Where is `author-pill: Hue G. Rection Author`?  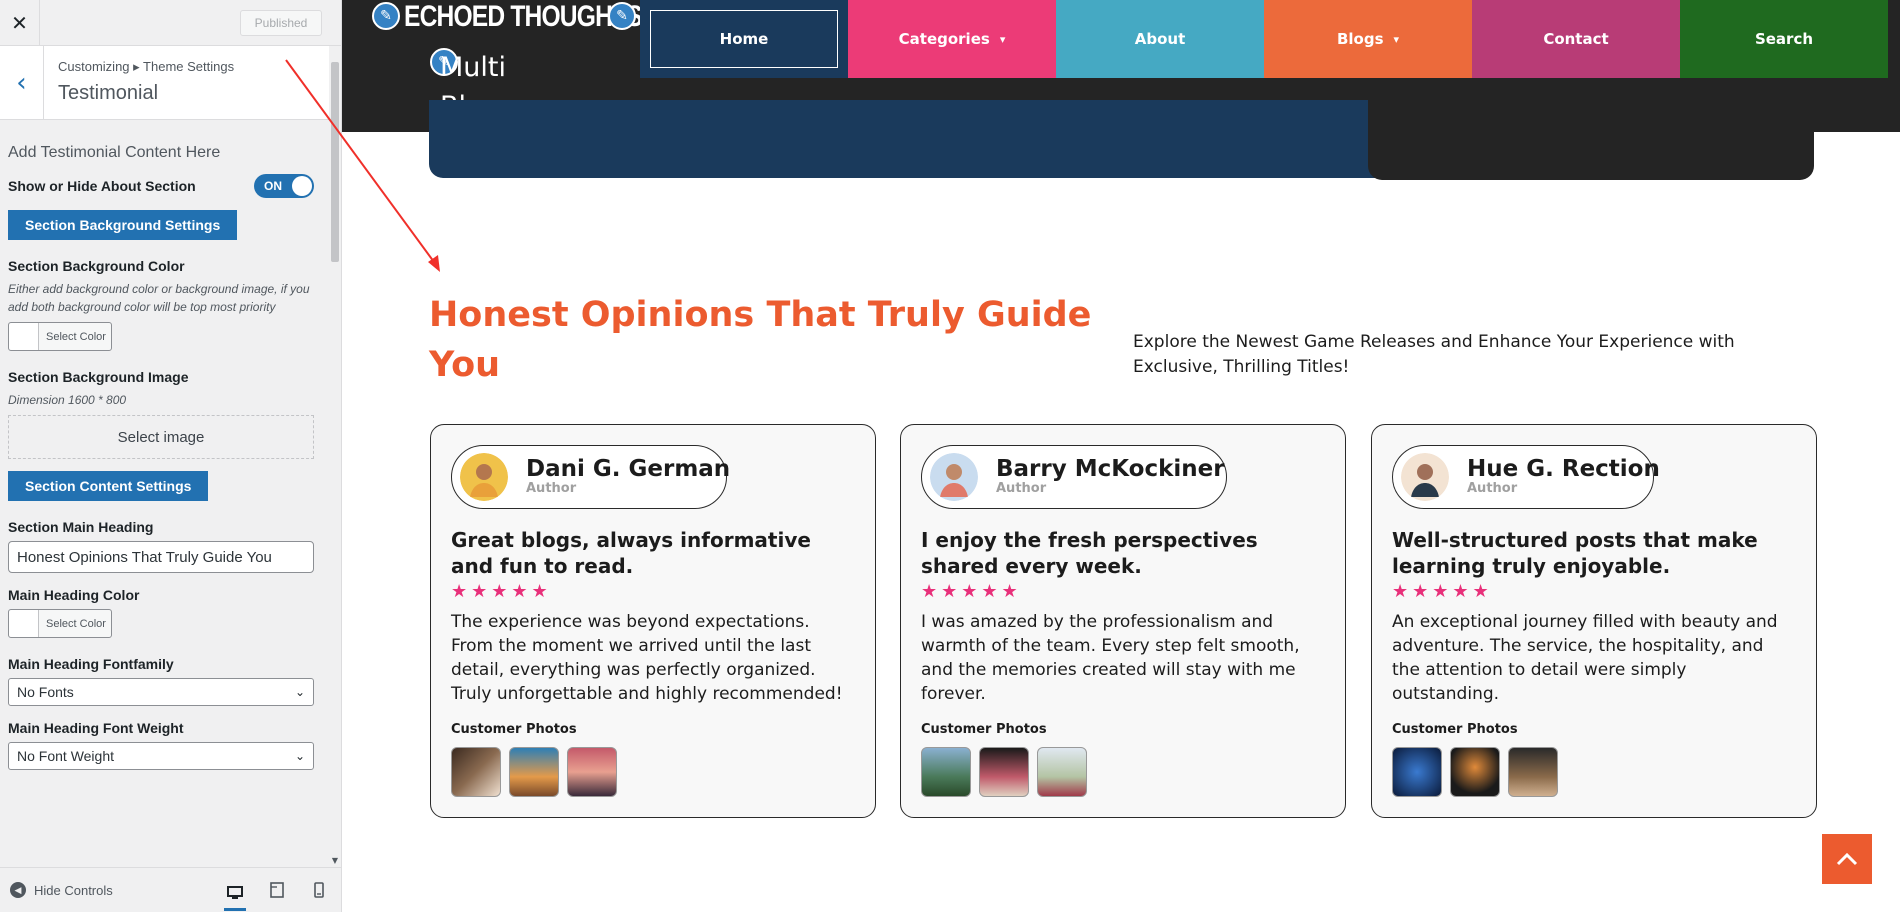 author-pill: Hue G. Rection Author is located at coordinates (1526, 477).